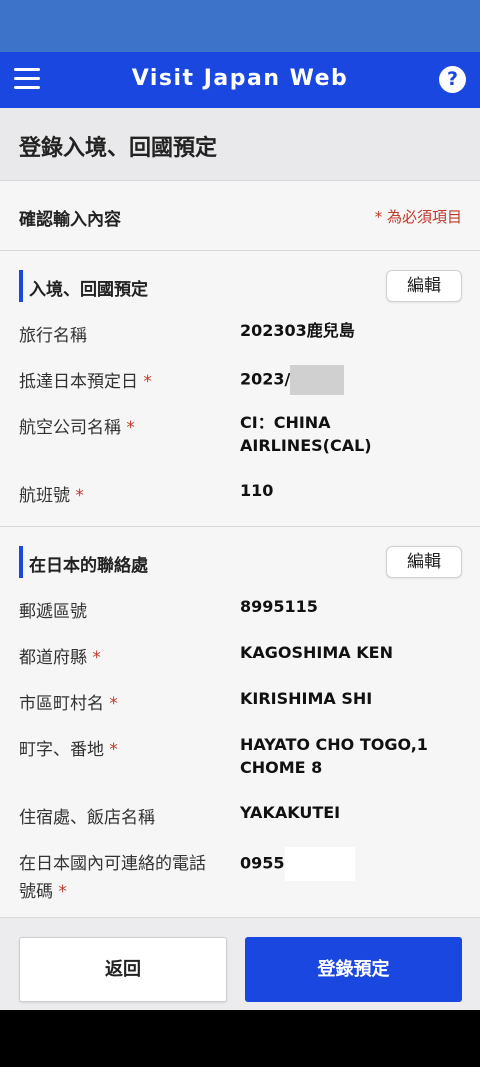  What do you see at coordinates (88, 290) in the screenshot?
I see `section-title: 入境、回國預定` at bounding box center [88, 290].